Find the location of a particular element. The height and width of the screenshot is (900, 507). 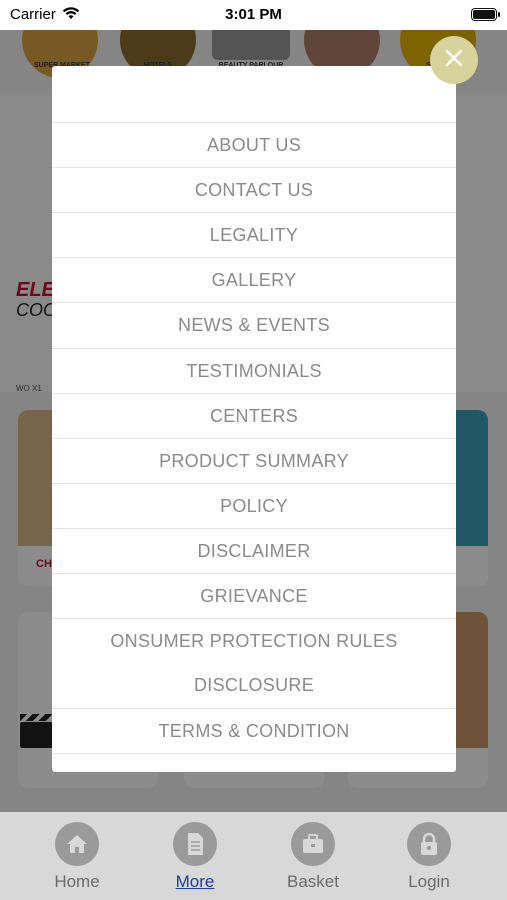

status-bar: Carrier 3:01 PM is located at coordinates (253, 15).